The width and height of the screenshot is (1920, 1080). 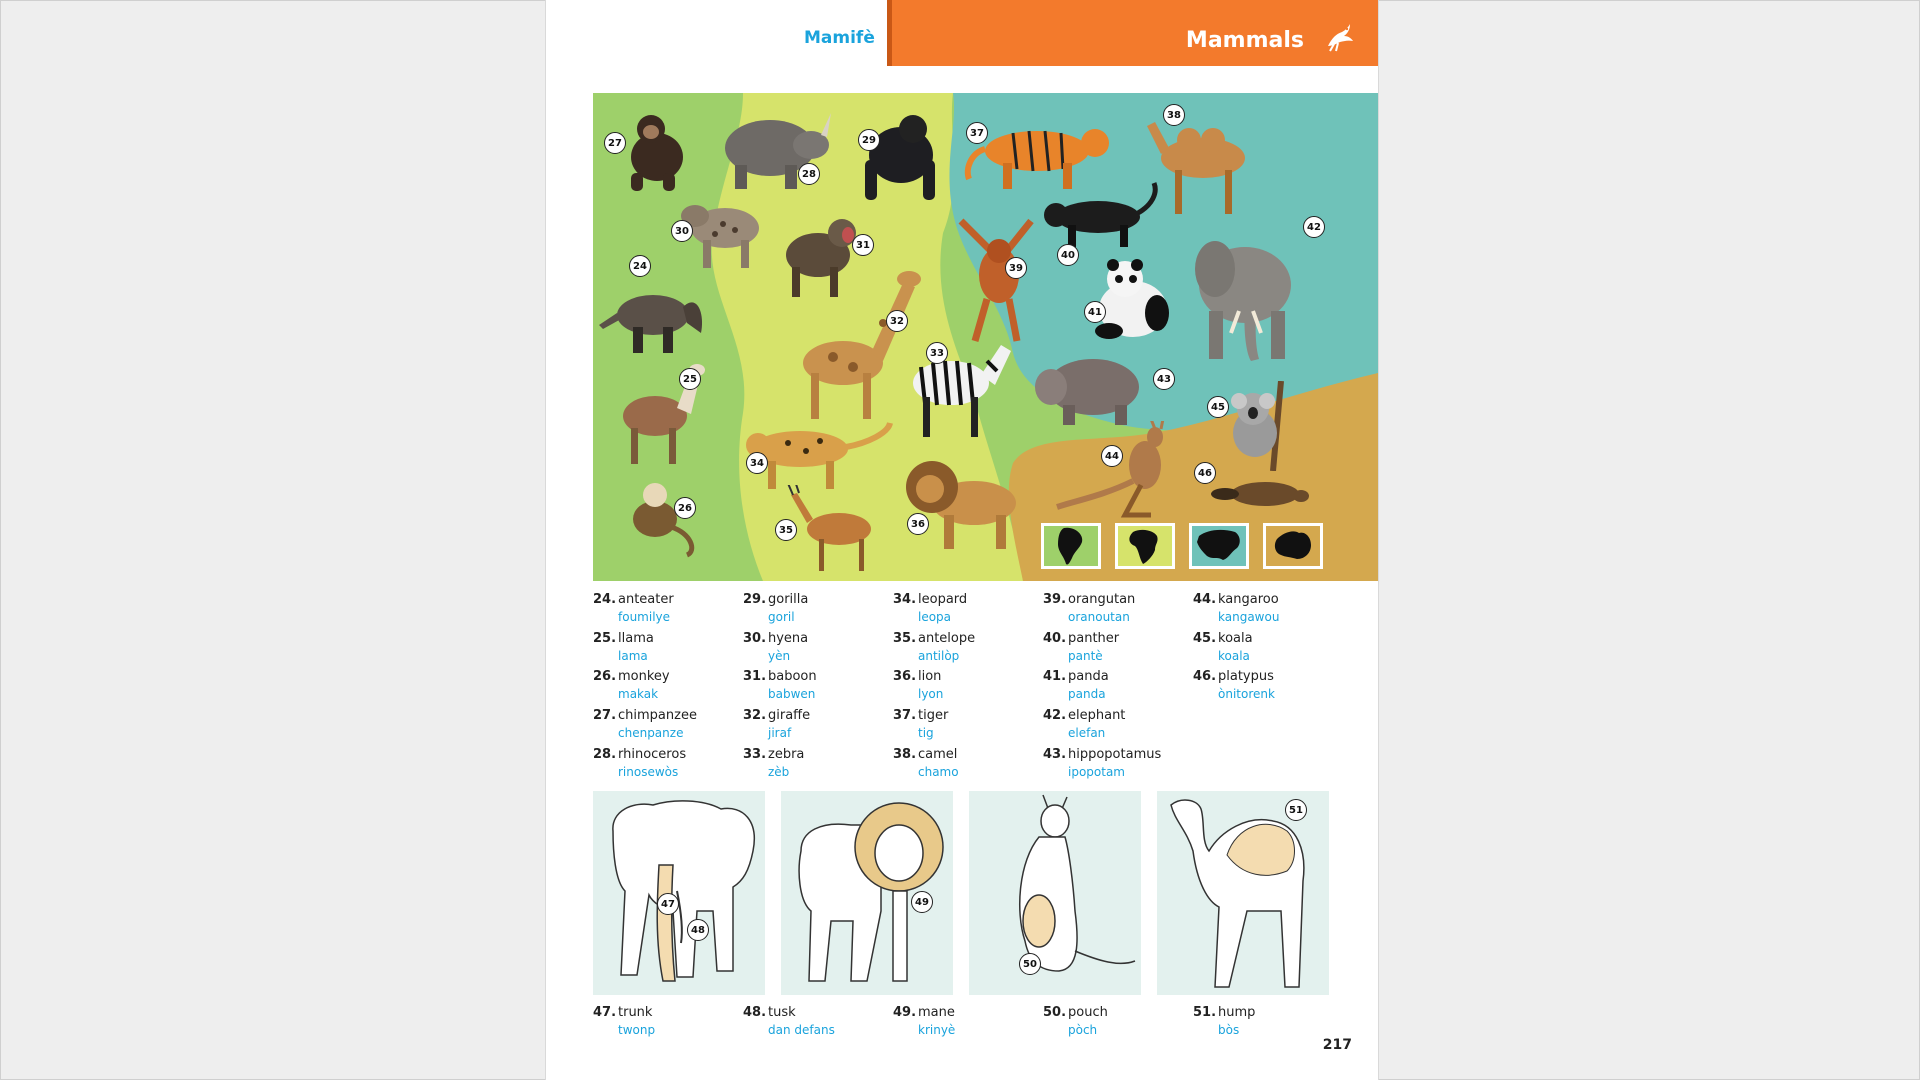 I want to click on english-word: hippopotamus, so click(x=1115, y=754).